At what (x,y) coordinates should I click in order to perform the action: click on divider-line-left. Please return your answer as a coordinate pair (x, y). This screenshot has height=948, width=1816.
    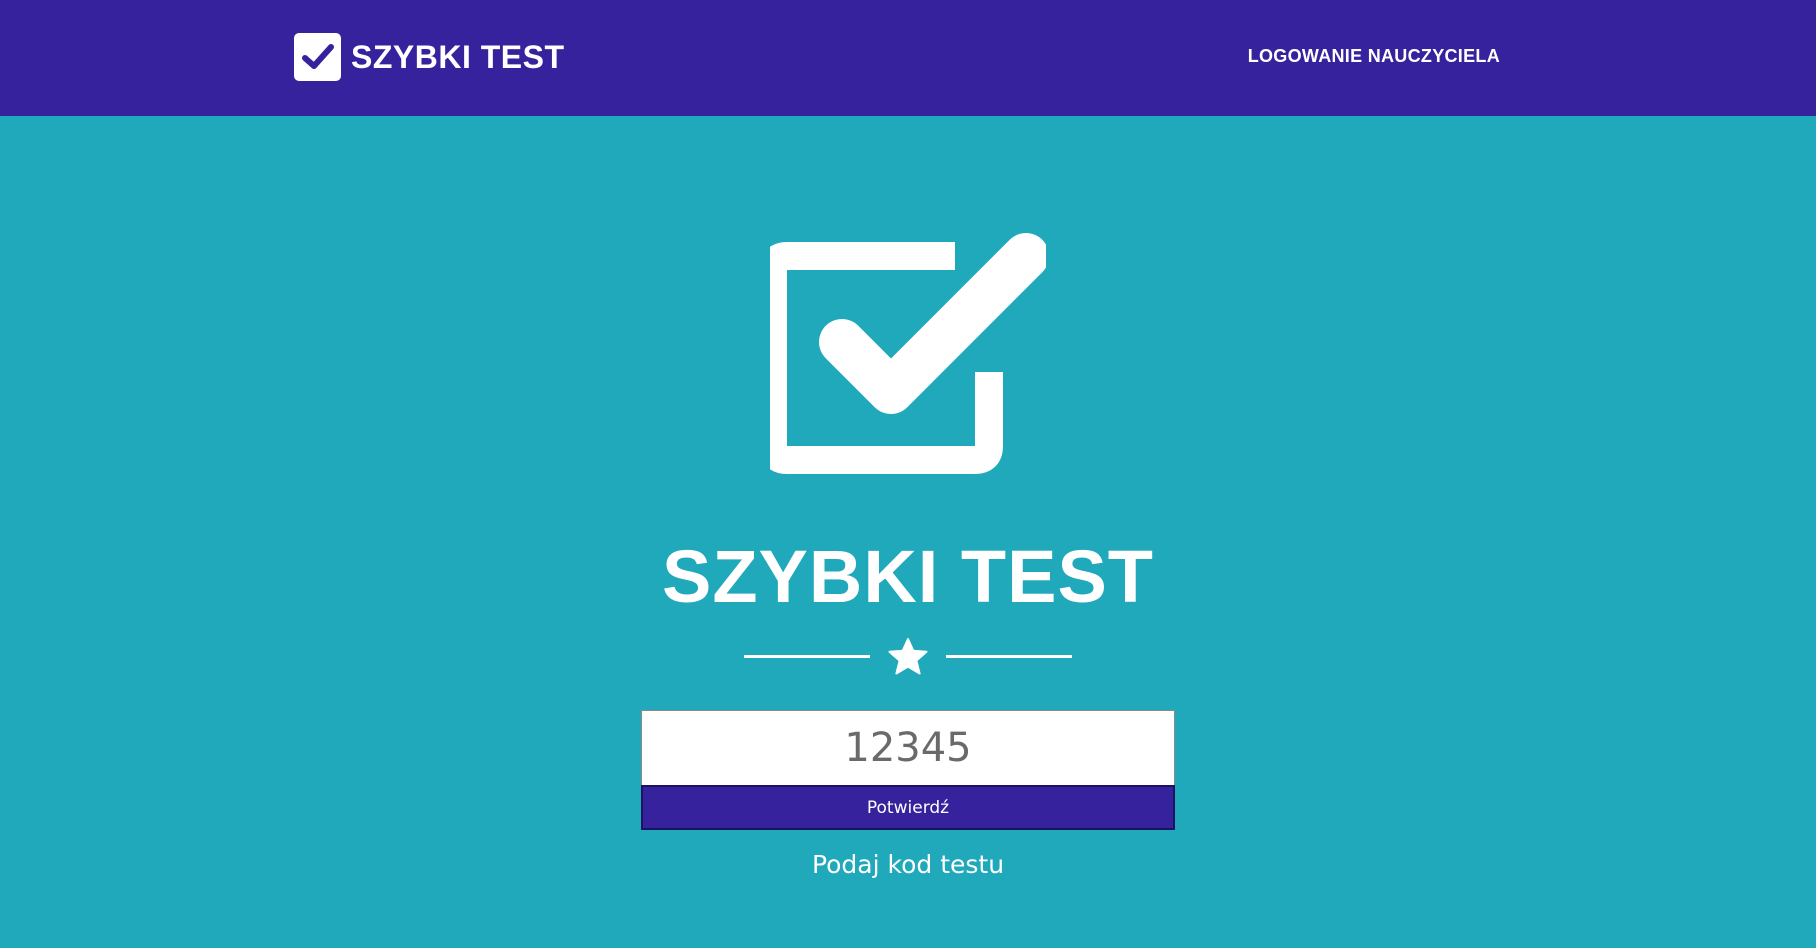
    Looking at the image, I should click on (807, 656).